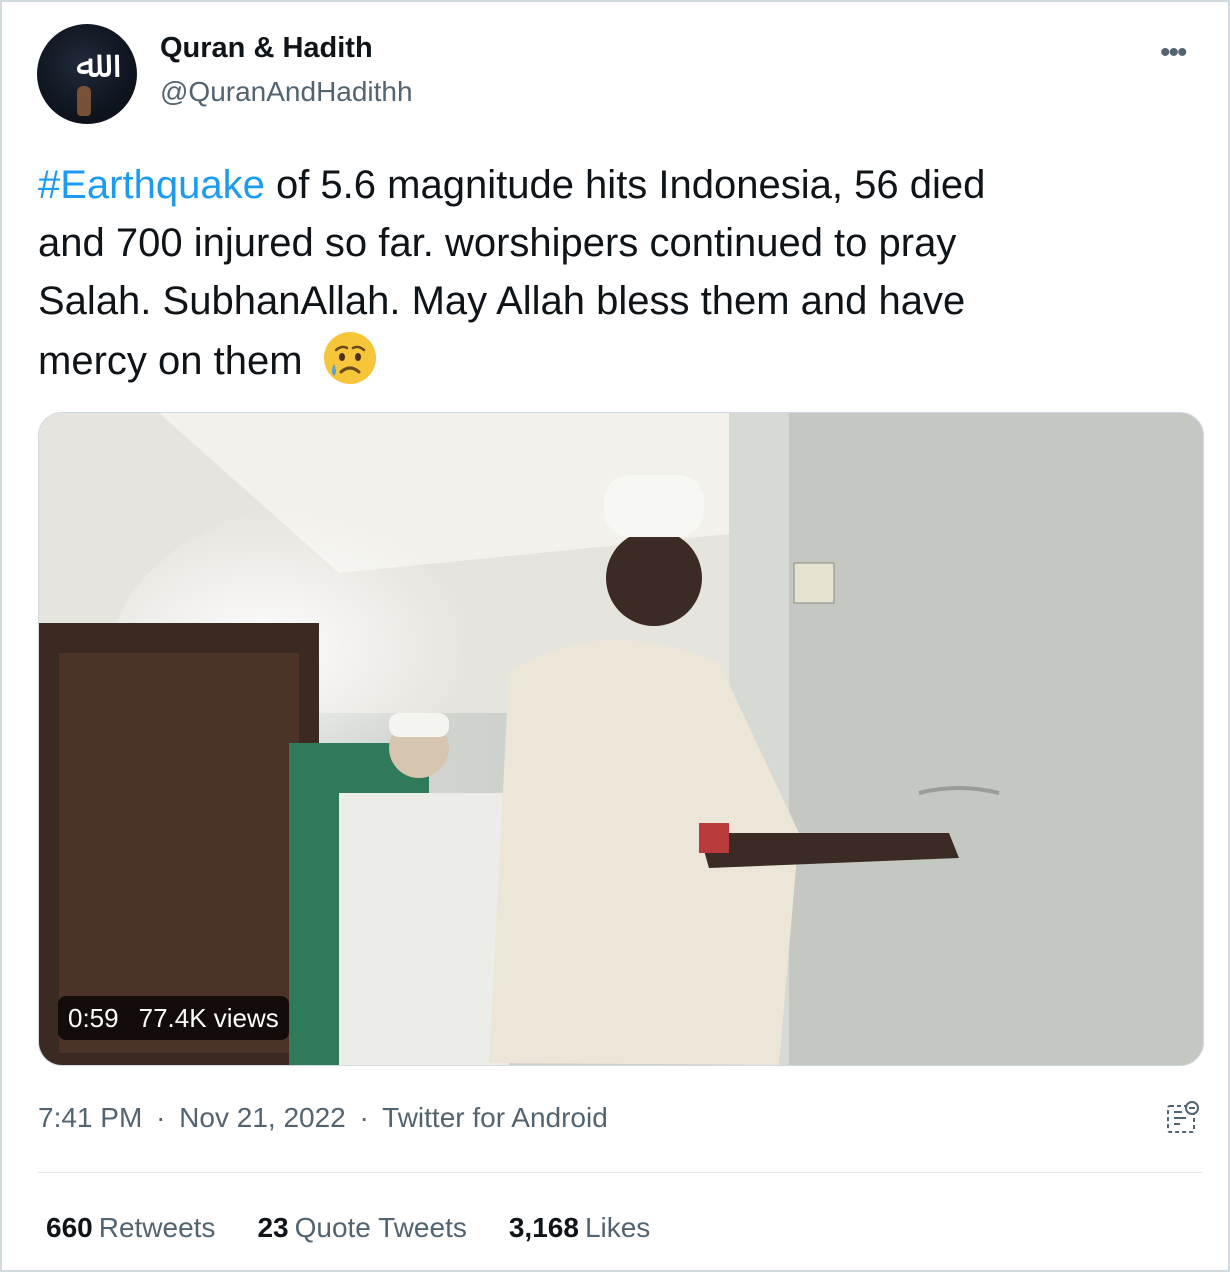 The width and height of the screenshot is (1230, 1272). I want to click on video-duration: 0:59, so click(93, 1018).